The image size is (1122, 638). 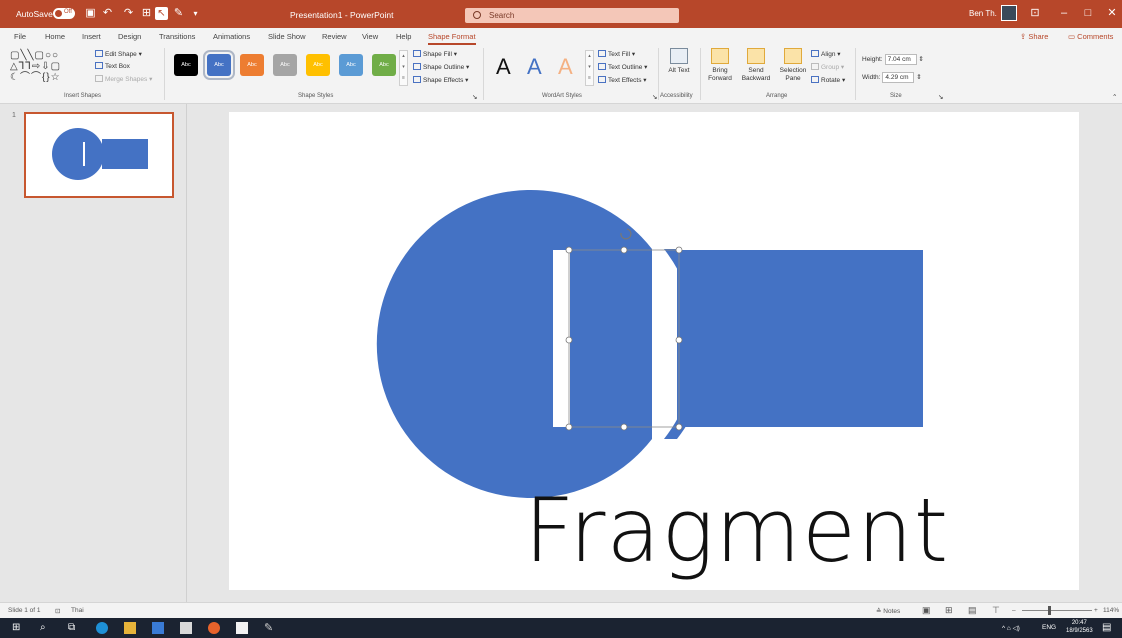 I want to click on slide-thumbnail, so click(x=99, y=155).